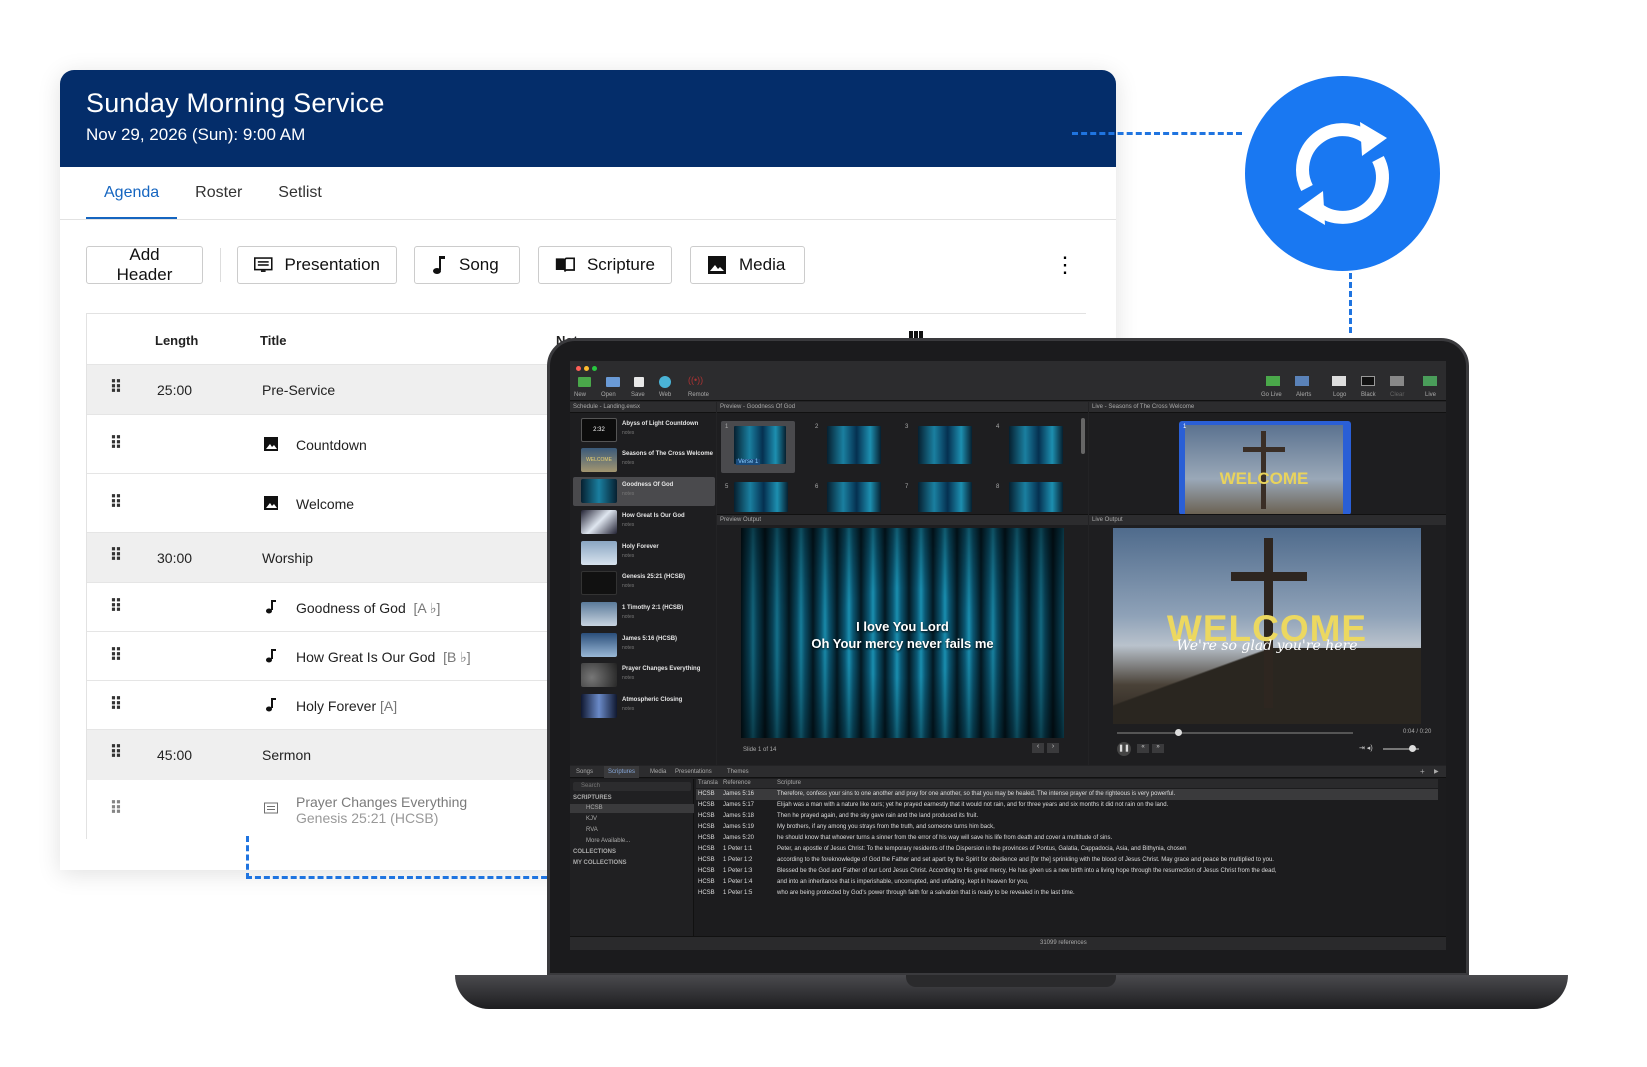 Image resolution: width=1647 pixels, height=1067 pixels. What do you see at coordinates (1412, 748) in the screenshot?
I see `volume-handle` at bounding box center [1412, 748].